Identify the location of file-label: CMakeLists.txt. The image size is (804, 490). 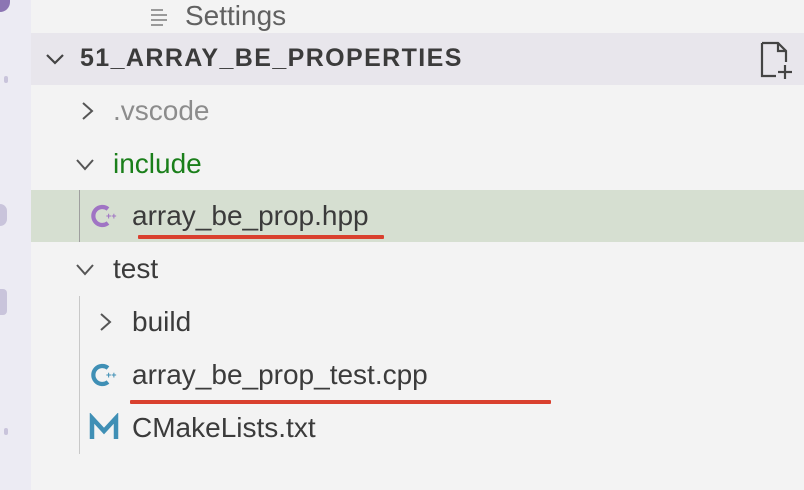
(224, 427).